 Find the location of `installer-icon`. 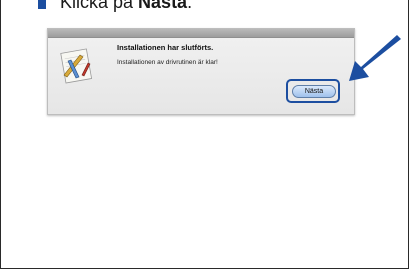

installer-icon is located at coordinates (76, 66).